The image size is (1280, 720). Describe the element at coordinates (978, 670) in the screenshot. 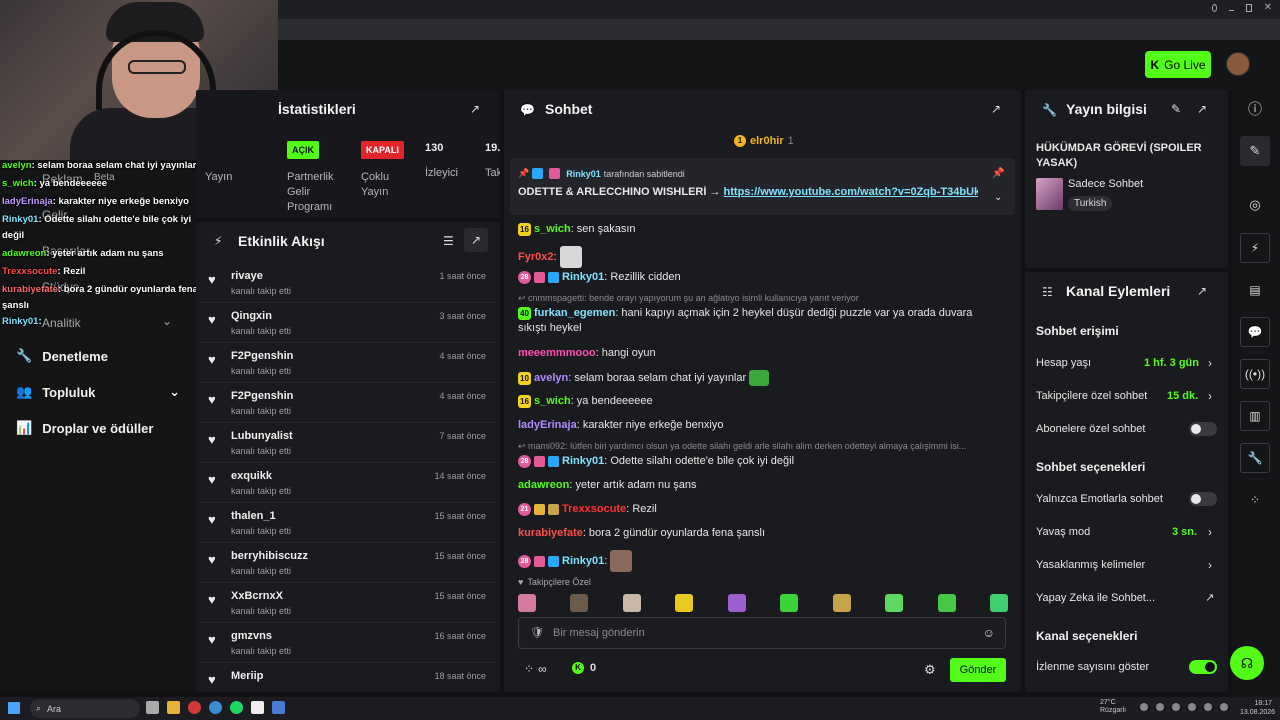

I see `send-button: Gönder` at that location.